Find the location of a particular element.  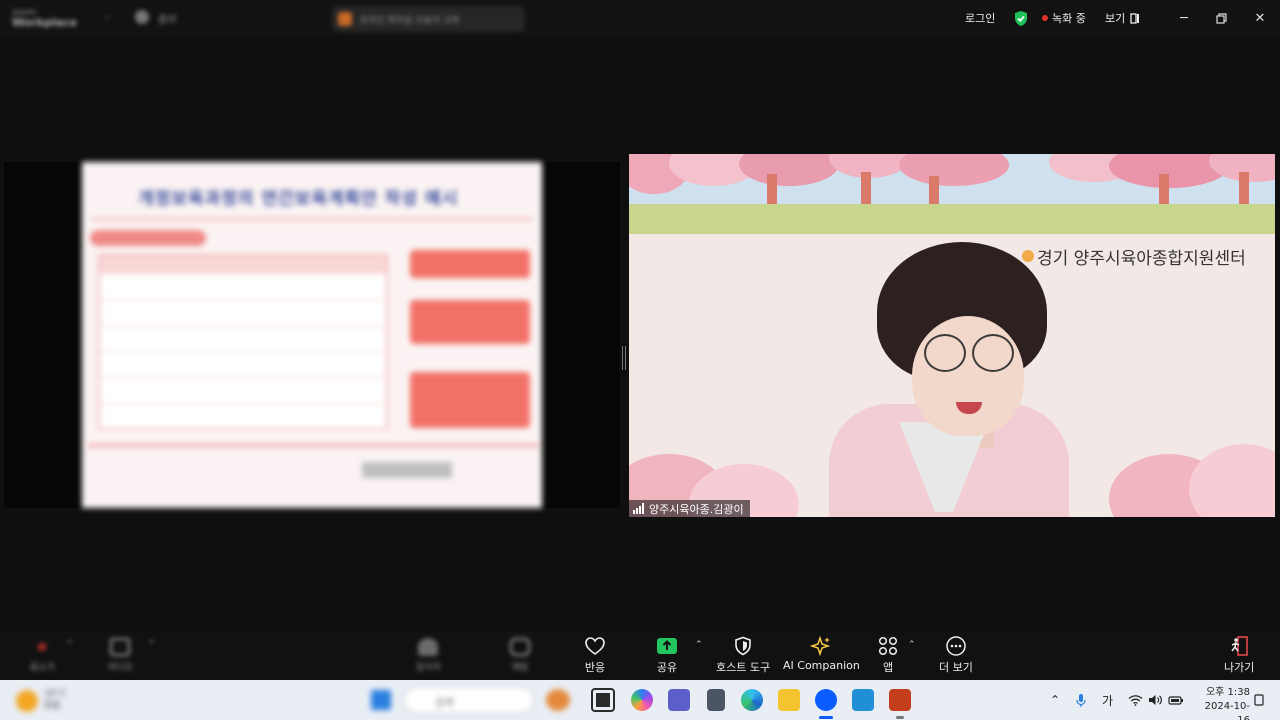

panel-resize-handle is located at coordinates (624, 358).